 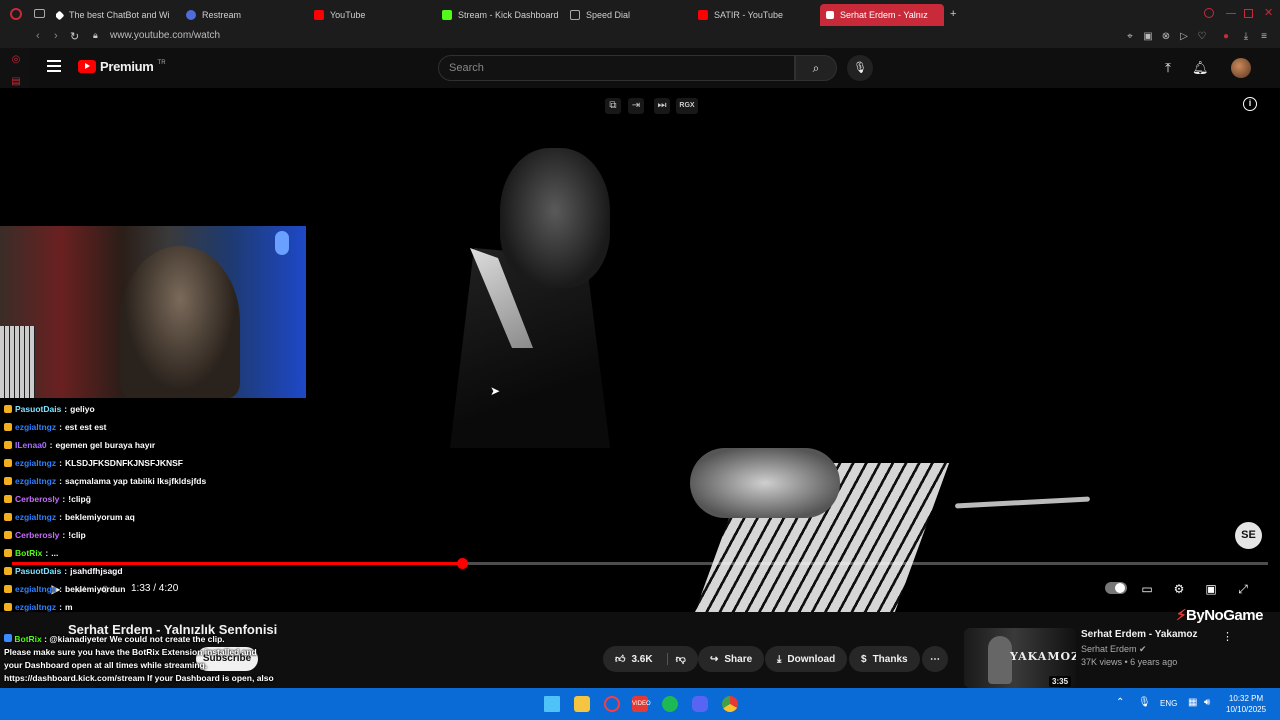 I want to click on microphone-tray-icon: 🎙︎, so click(x=1144, y=702).